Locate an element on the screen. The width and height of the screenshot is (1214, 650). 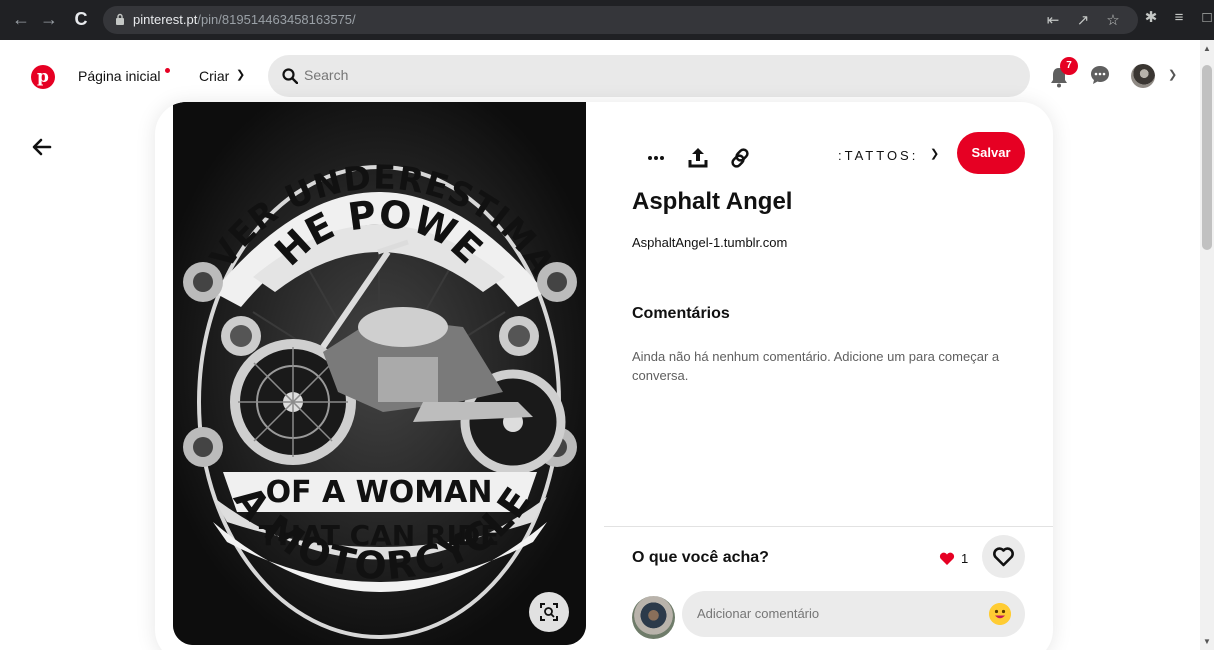
scroll-thumb is located at coordinates (1207, 157).